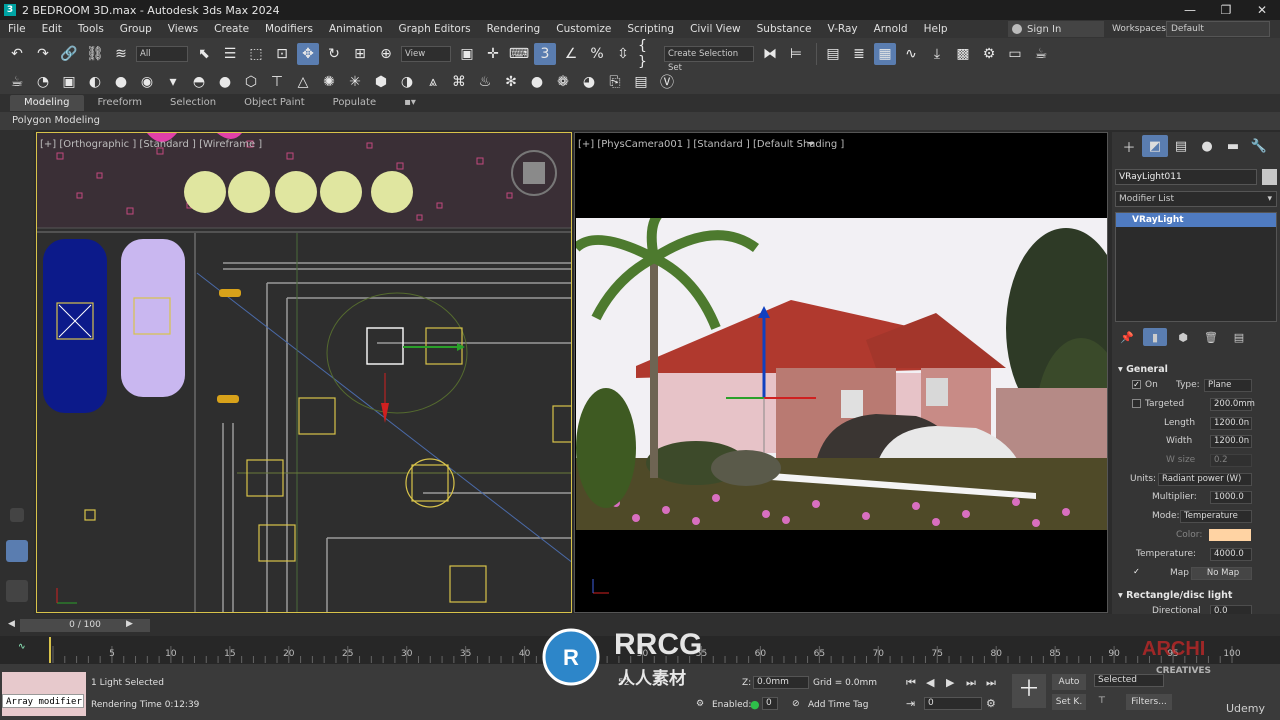  What do you see at coordinates (770, 54) in the screenshot?
I see `mirror-icon: ⧓` at bounding box center [770, 54].